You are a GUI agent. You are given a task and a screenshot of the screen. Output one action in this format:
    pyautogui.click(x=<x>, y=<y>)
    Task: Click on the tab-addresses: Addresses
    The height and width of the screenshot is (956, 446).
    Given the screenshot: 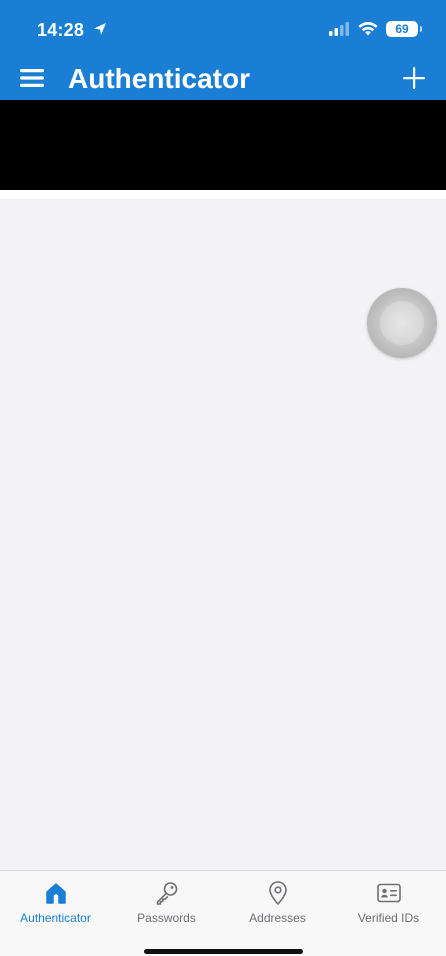 What is the action you would take?
    pyautogui.click(x=277, y=905)
    